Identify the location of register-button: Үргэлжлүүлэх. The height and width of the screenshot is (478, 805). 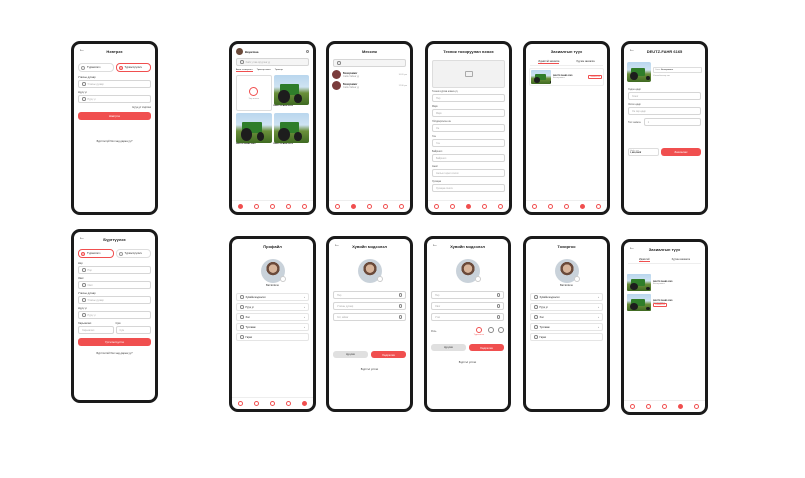
(114, 342).